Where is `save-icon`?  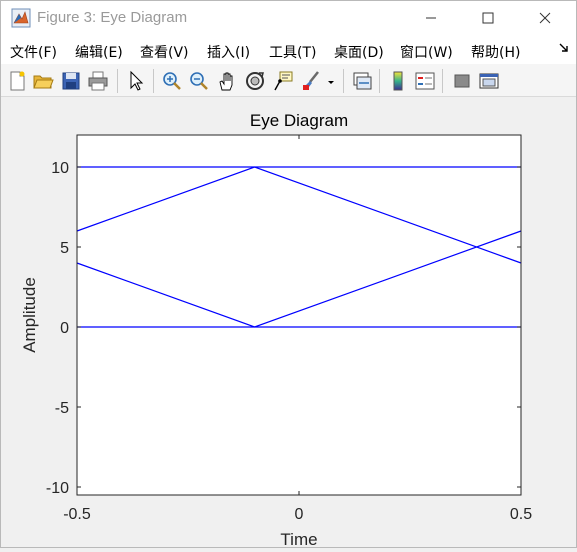
save-icon is located at coordinates (71, 81).